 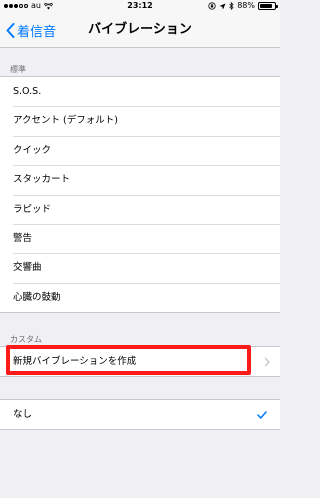 I want to click on navigation-bar: 着信音 バイブレーション, so click(x=140, y=30).